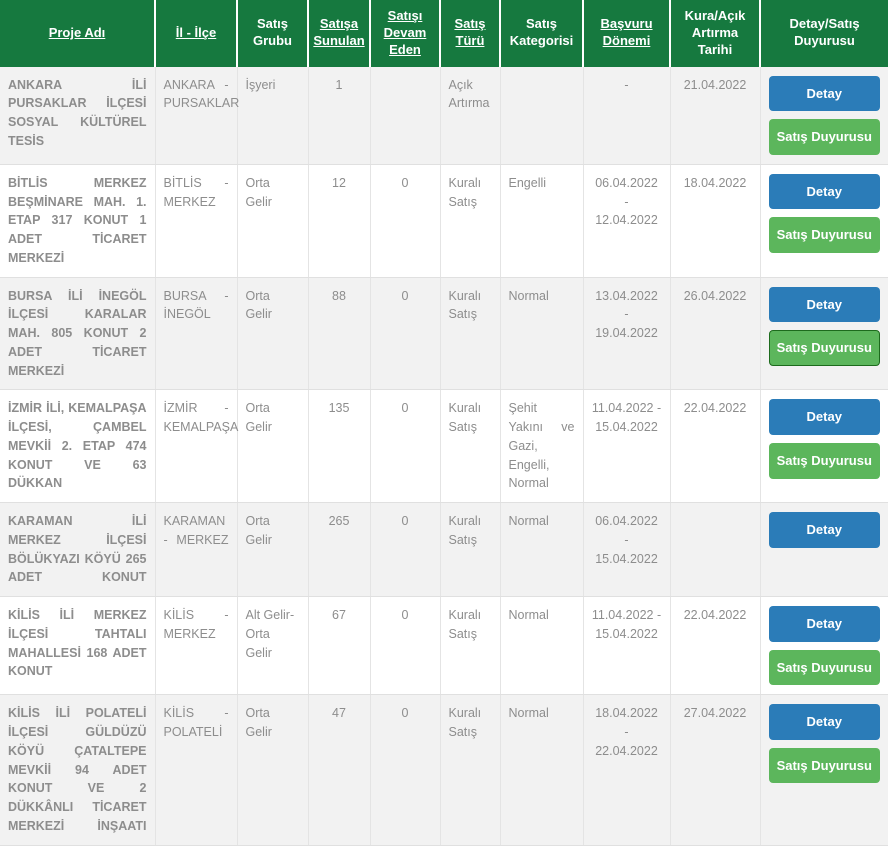 This screenshot has height=846, width=888. I want to click on column-header-label: Detay/Satış, so click(824, 24).